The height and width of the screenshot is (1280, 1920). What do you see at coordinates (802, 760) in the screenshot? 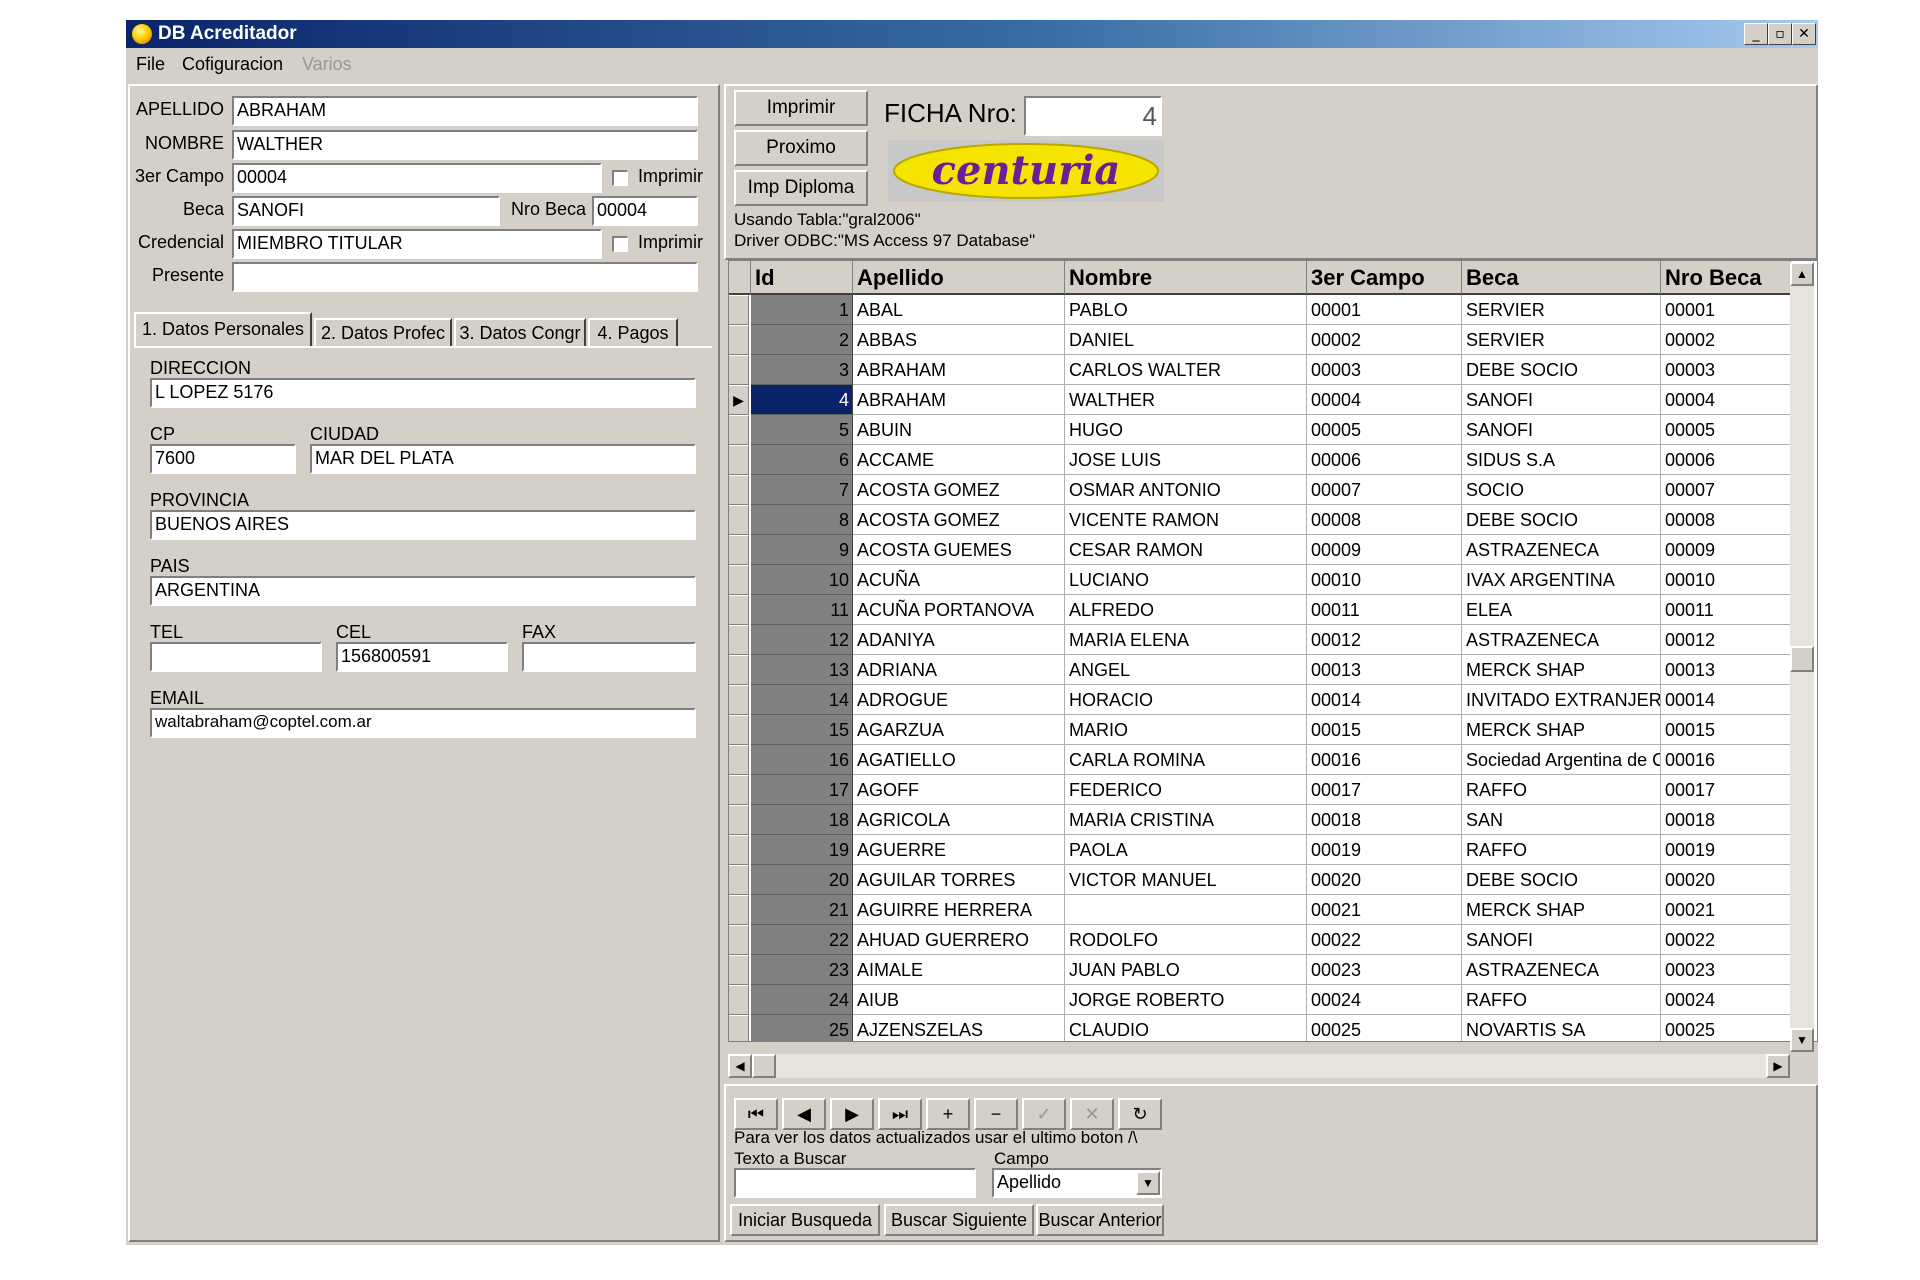
I see `table-cell: 16` at bounding box center [802, 760].